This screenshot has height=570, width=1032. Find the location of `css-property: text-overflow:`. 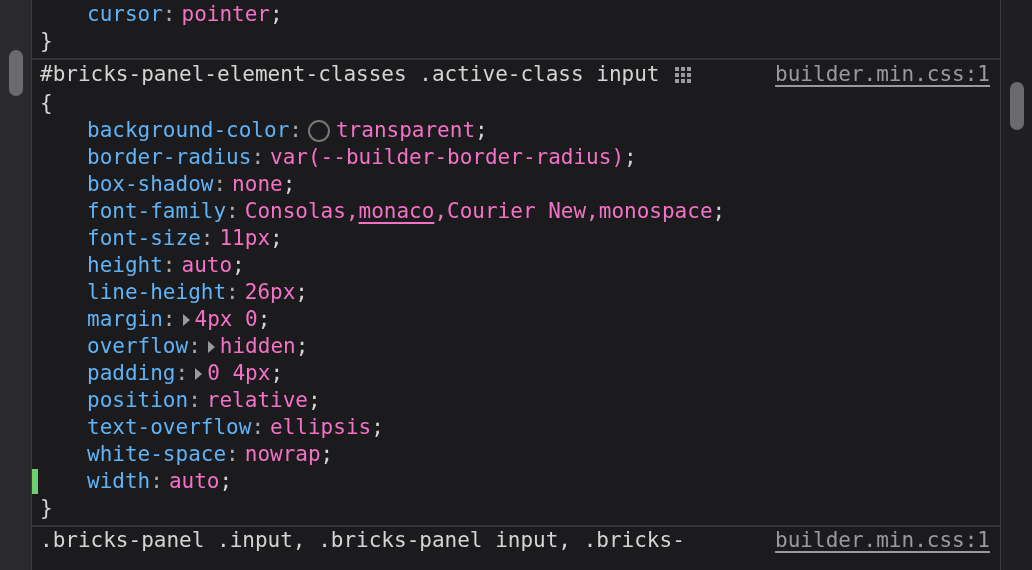

css-property: text-overflow: is located at coordinates (176, 427).